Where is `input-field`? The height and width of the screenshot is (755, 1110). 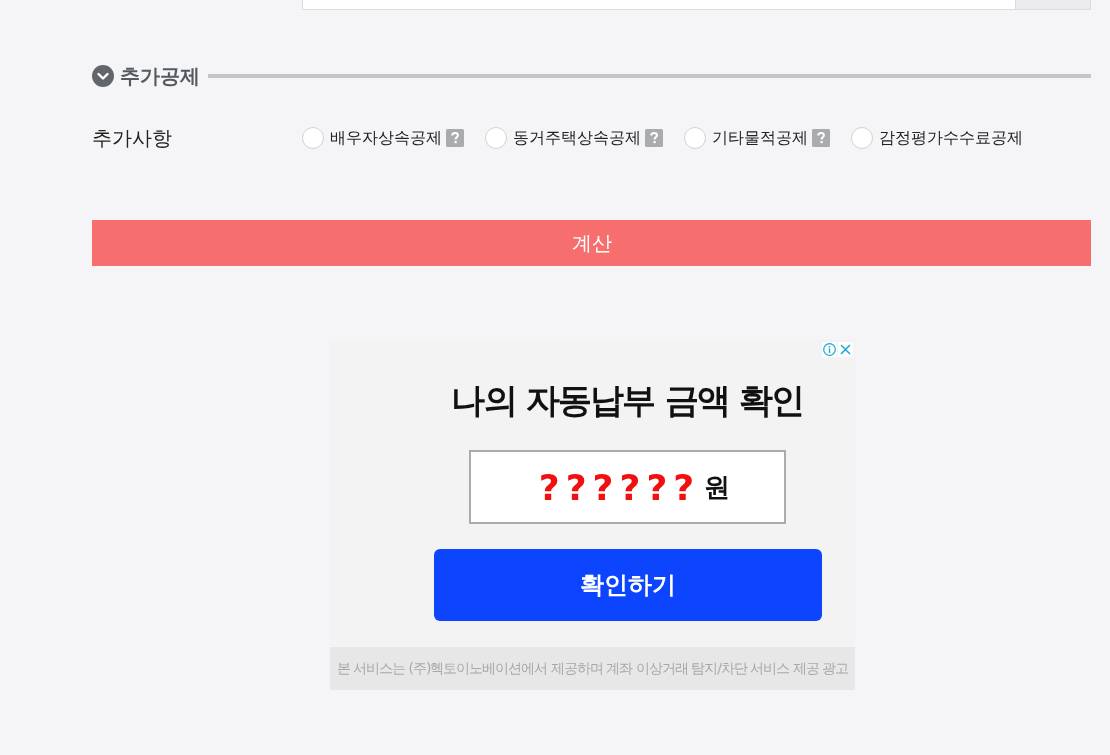
input-field is located at coordinates (659, 5).